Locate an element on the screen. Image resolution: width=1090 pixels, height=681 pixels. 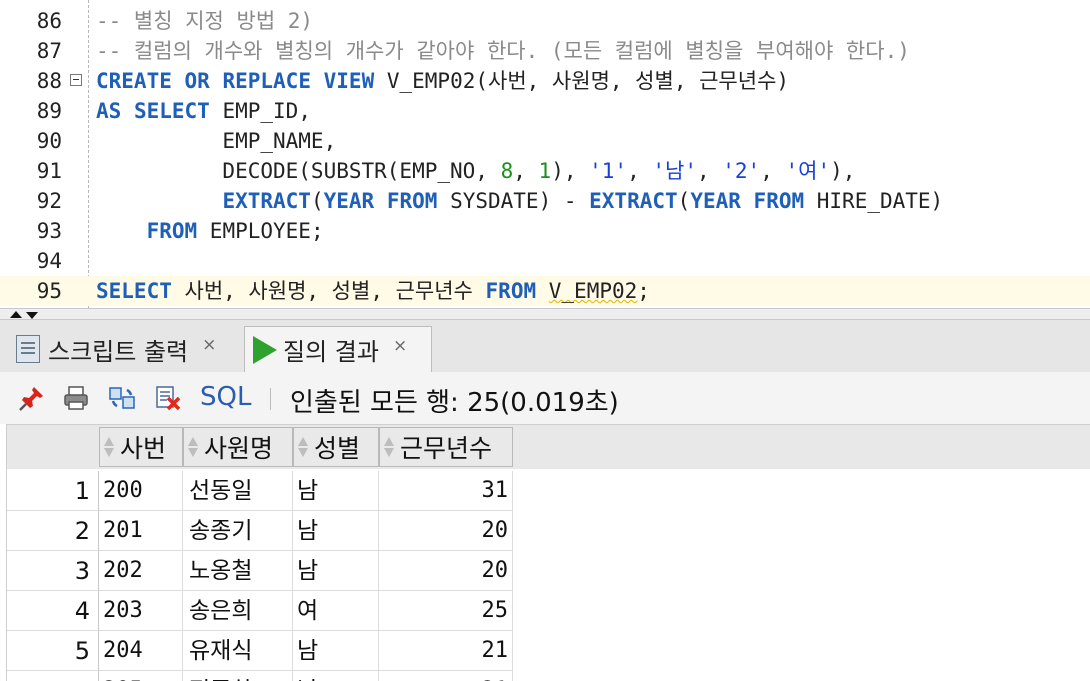
table-cell: 202 is located at coordinates (141, 571).